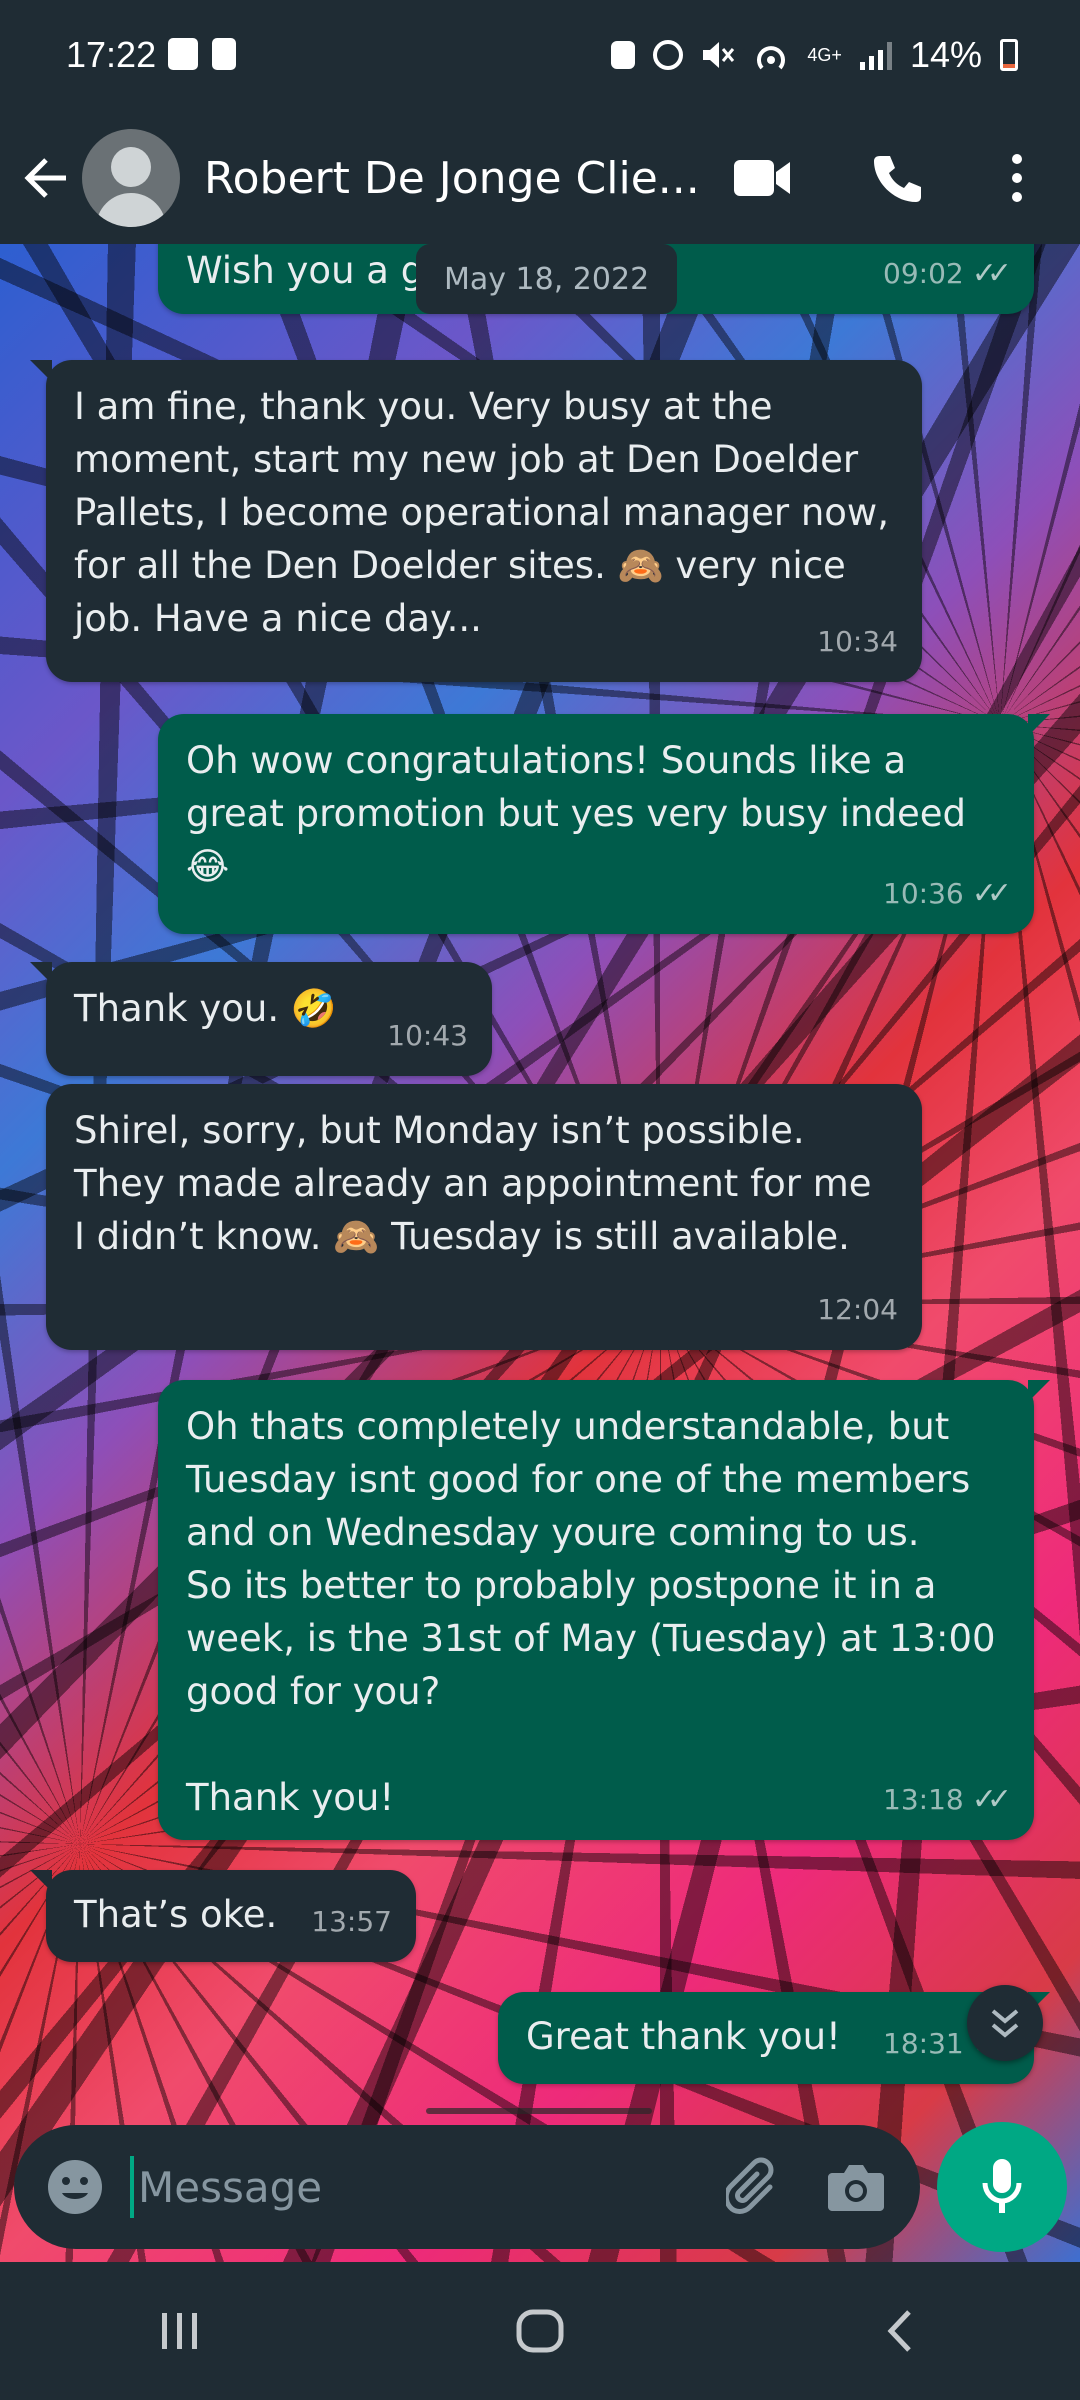 The width and height of the screenshot is (1080, 2400). I want to click on alarm-icon, so click(668, 55).